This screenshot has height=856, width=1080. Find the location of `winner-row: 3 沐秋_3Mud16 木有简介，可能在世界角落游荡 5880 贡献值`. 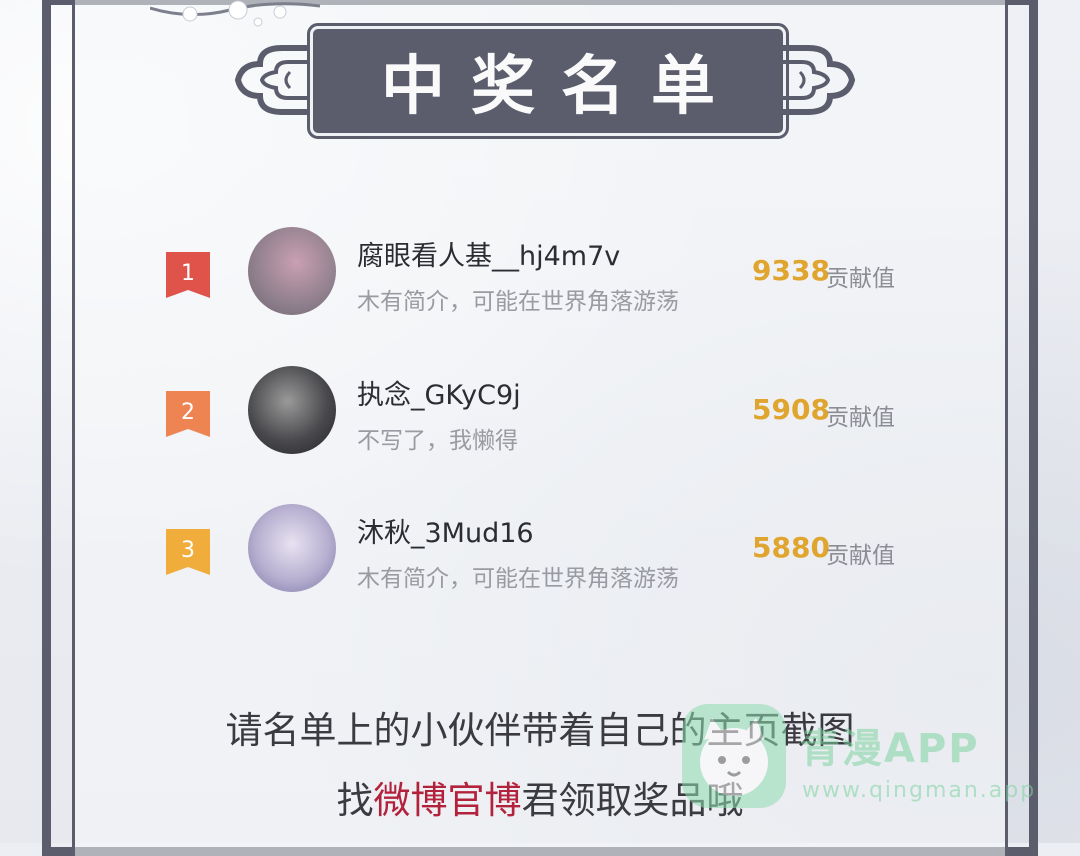

winner-row: 3 沐秋_3Mud16 木有简介，可能在世界角落游荡 5880 贡献值 is located at coordinates (540, 547).